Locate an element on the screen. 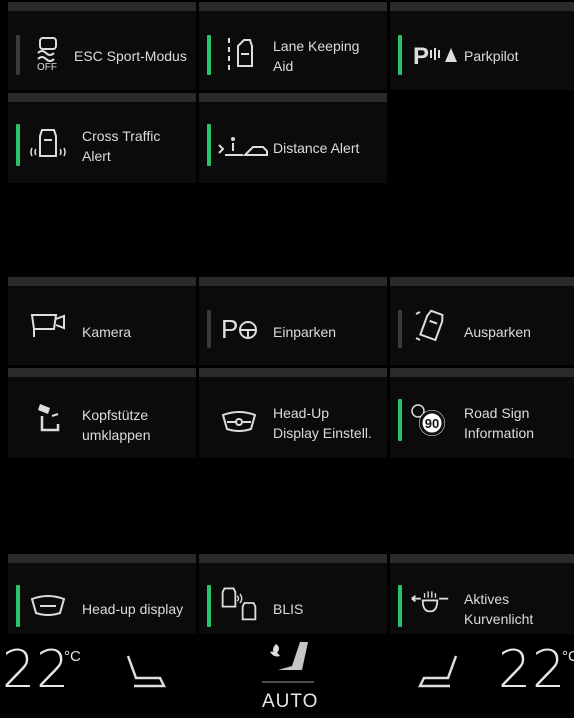 This screenshot has height=718, width=574. road-sign-icon: 90 is located at coordinates (430, 421).